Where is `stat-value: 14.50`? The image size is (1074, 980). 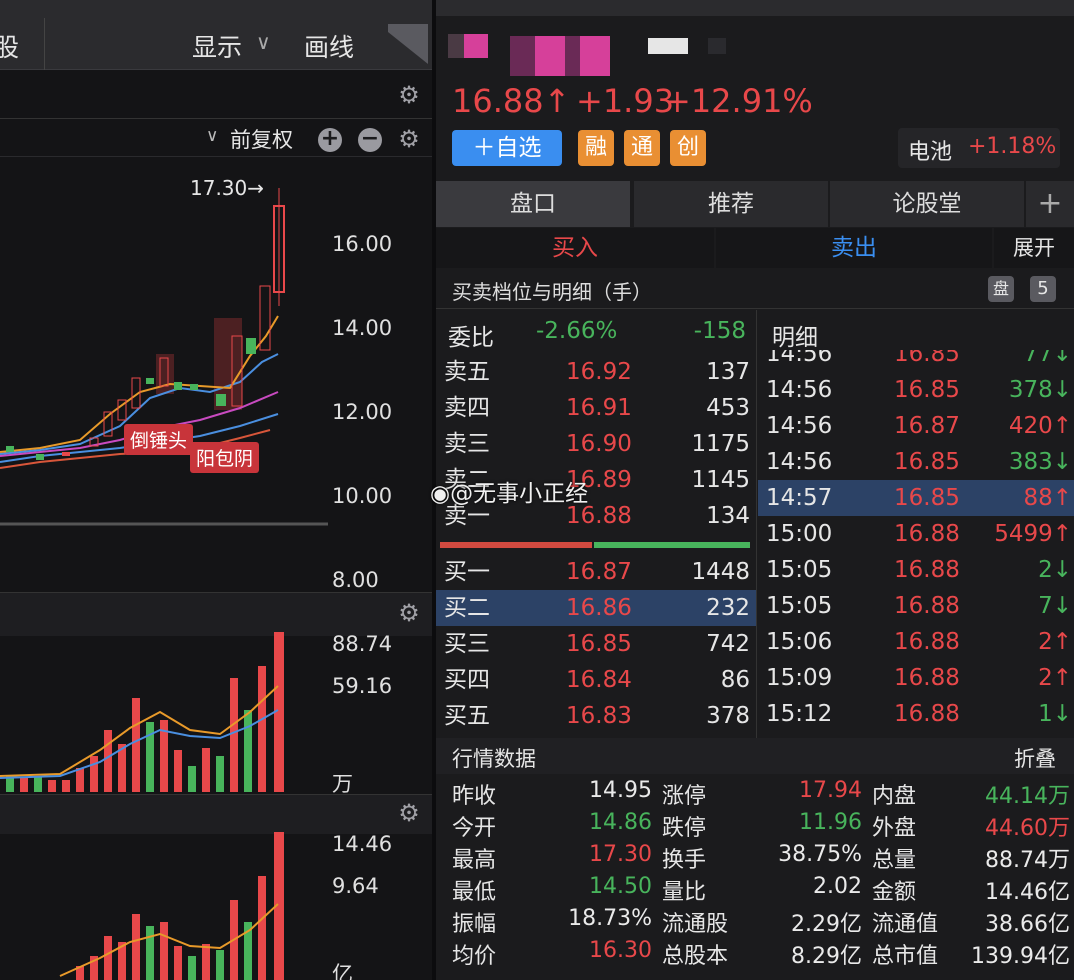 stat-value: 14.50 is located at coordinates (620, 886).